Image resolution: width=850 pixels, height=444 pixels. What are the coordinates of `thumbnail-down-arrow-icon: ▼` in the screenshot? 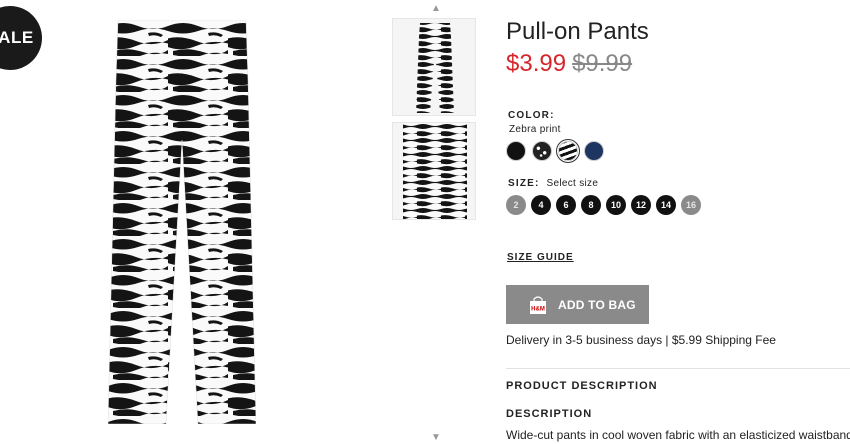 It's located at (436, 437).